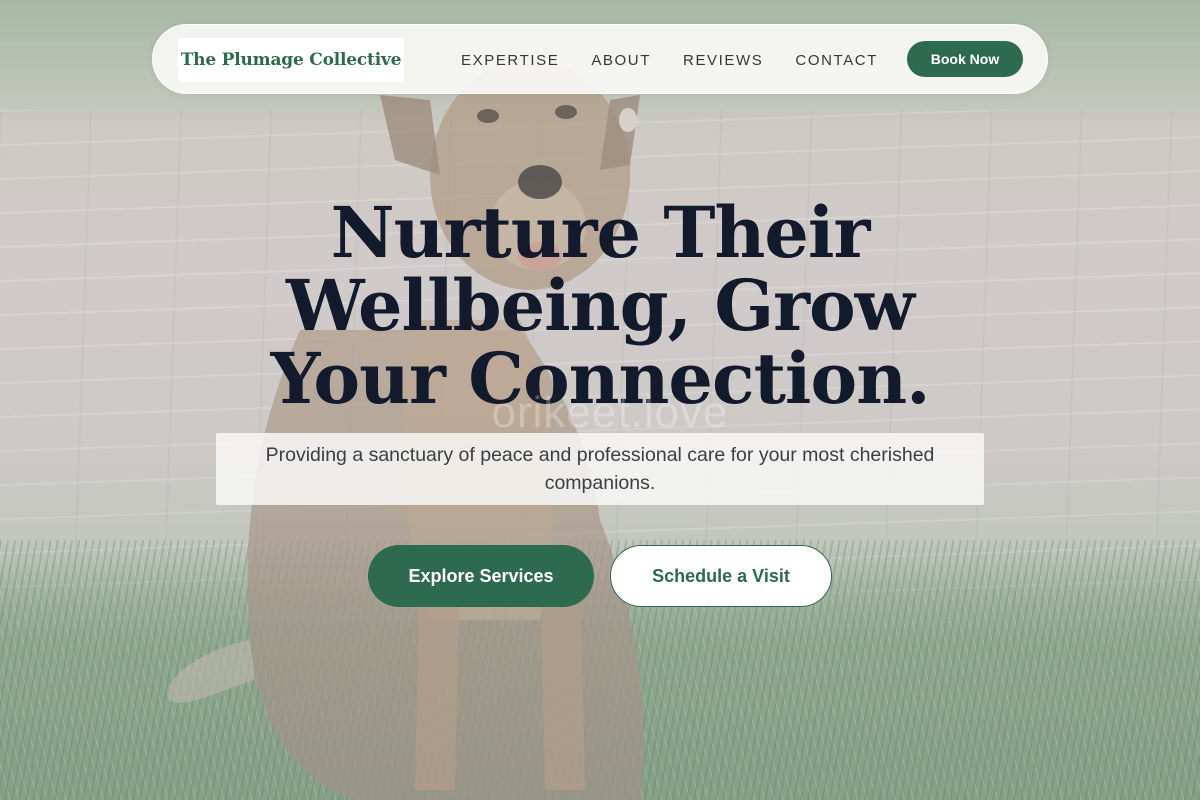  I want to click on nav-link-reviews: REVIEWS, so click(723, 60).